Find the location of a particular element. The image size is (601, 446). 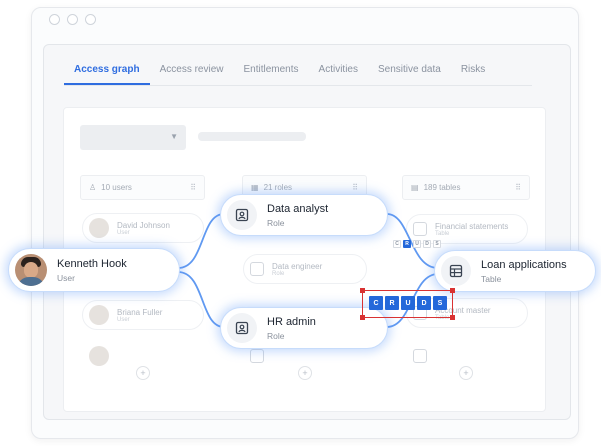

avatar is located at coordinates (31, 270).